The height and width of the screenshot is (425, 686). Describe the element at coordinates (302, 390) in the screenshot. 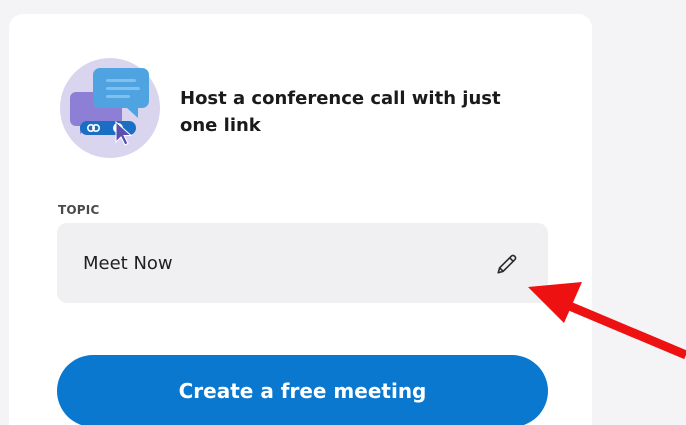

I see `create-meeting-button: Create a free meeting` at that location.